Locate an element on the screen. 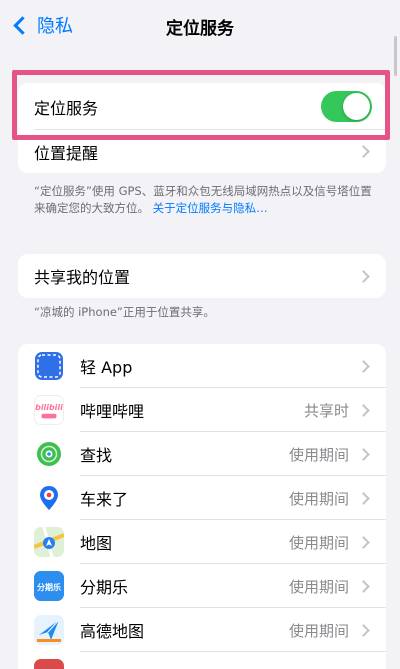  light-app-icon is located at coordinates (49, 366).